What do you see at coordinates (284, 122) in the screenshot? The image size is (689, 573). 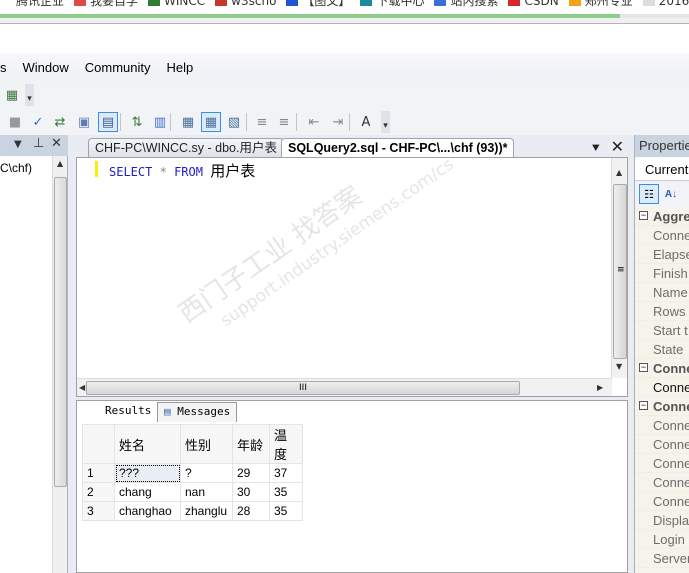 I see `uncomment-icon: ≡` at bounding box center [284, 122].